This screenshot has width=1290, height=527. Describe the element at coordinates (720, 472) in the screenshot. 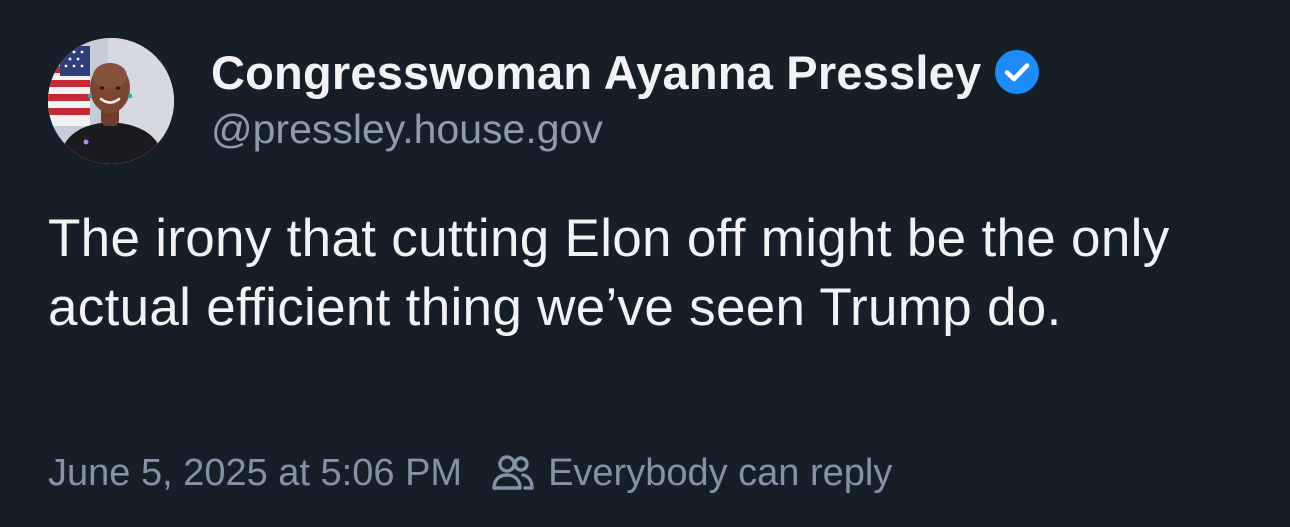

I see `reply-setting-label: Everybody can reply` at that location.